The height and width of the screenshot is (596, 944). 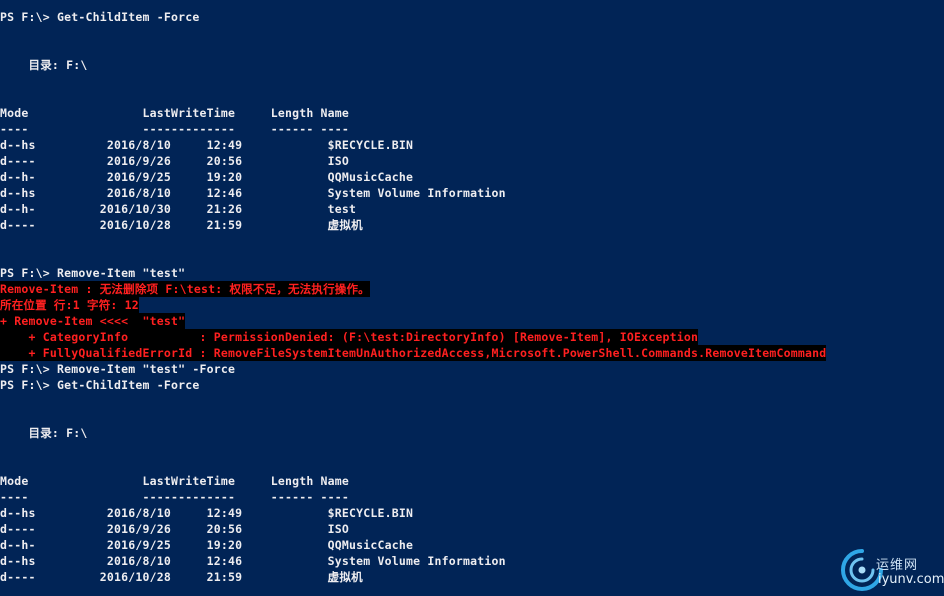 What do you see at coordinates (69, 305) in the screenshot?
I see `console-error-line: 所在位置 行:1 字符: 12` at bounding box center [69, 305].